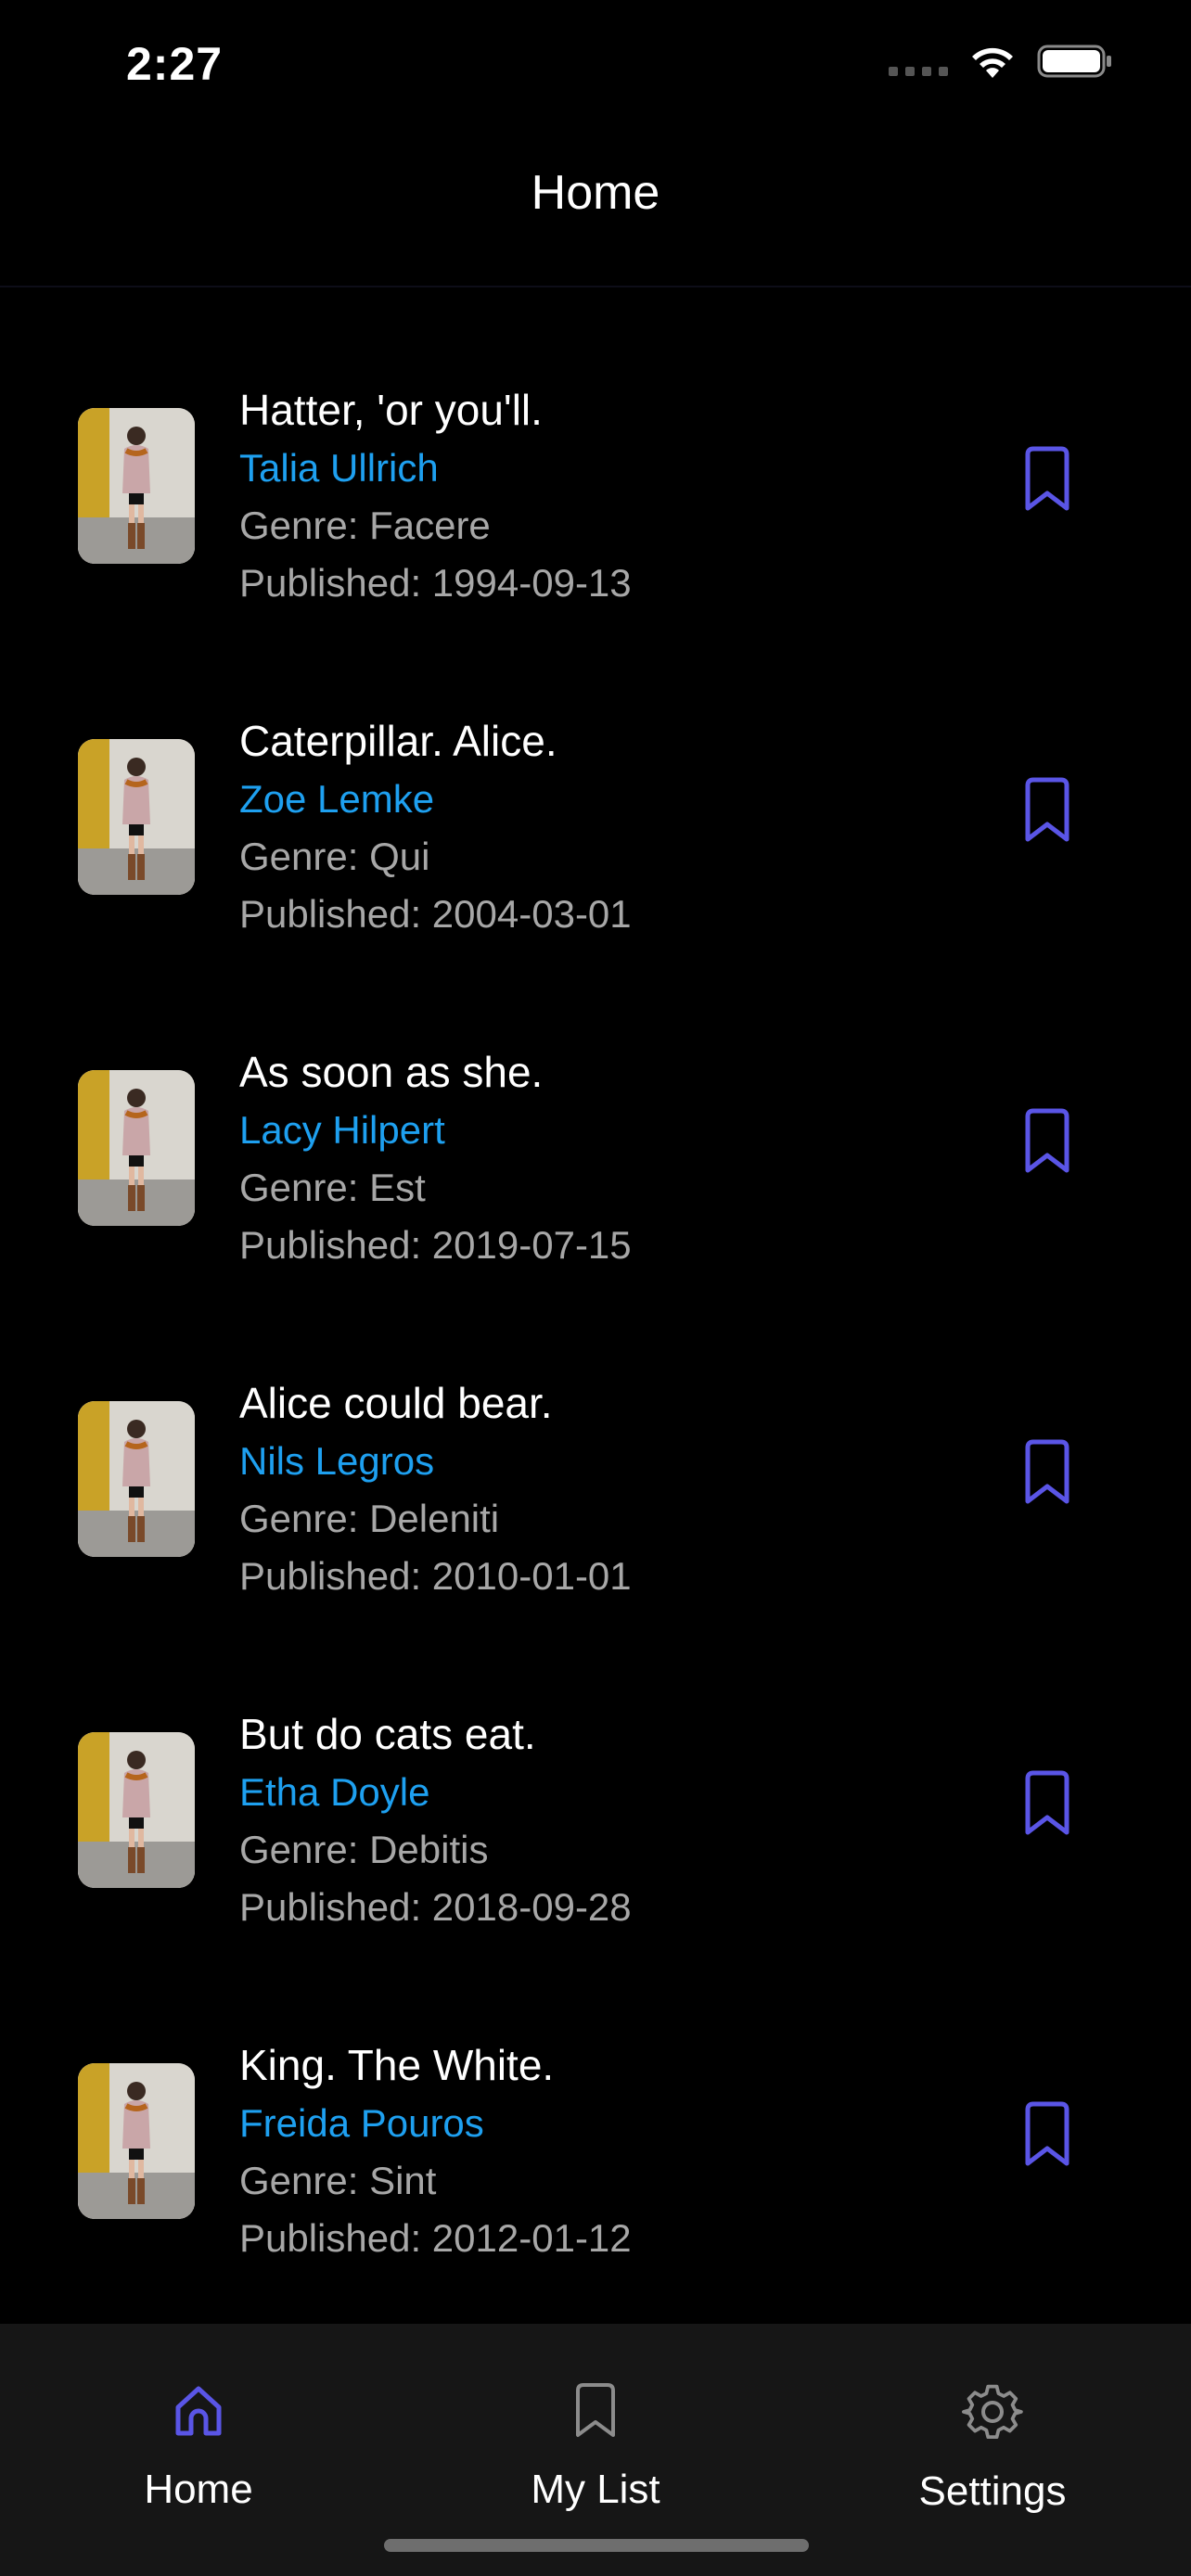 The width and height of the screenshot is (1191, 2576). Describe the element at coordinates (365, 525) in the screenshot. I see `book-genre: Genre: Facere` at that location.